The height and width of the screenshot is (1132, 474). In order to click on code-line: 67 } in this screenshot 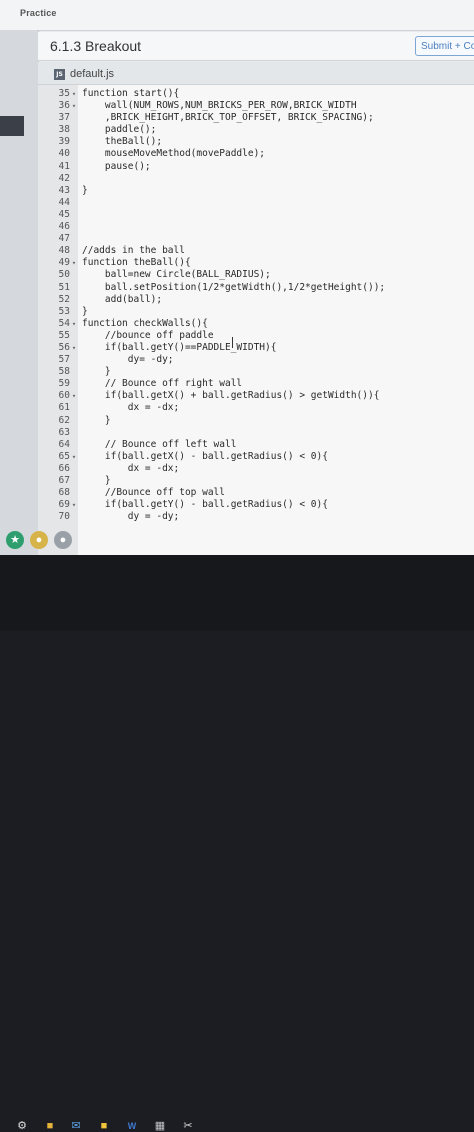, I will do `click(256, 481)`.